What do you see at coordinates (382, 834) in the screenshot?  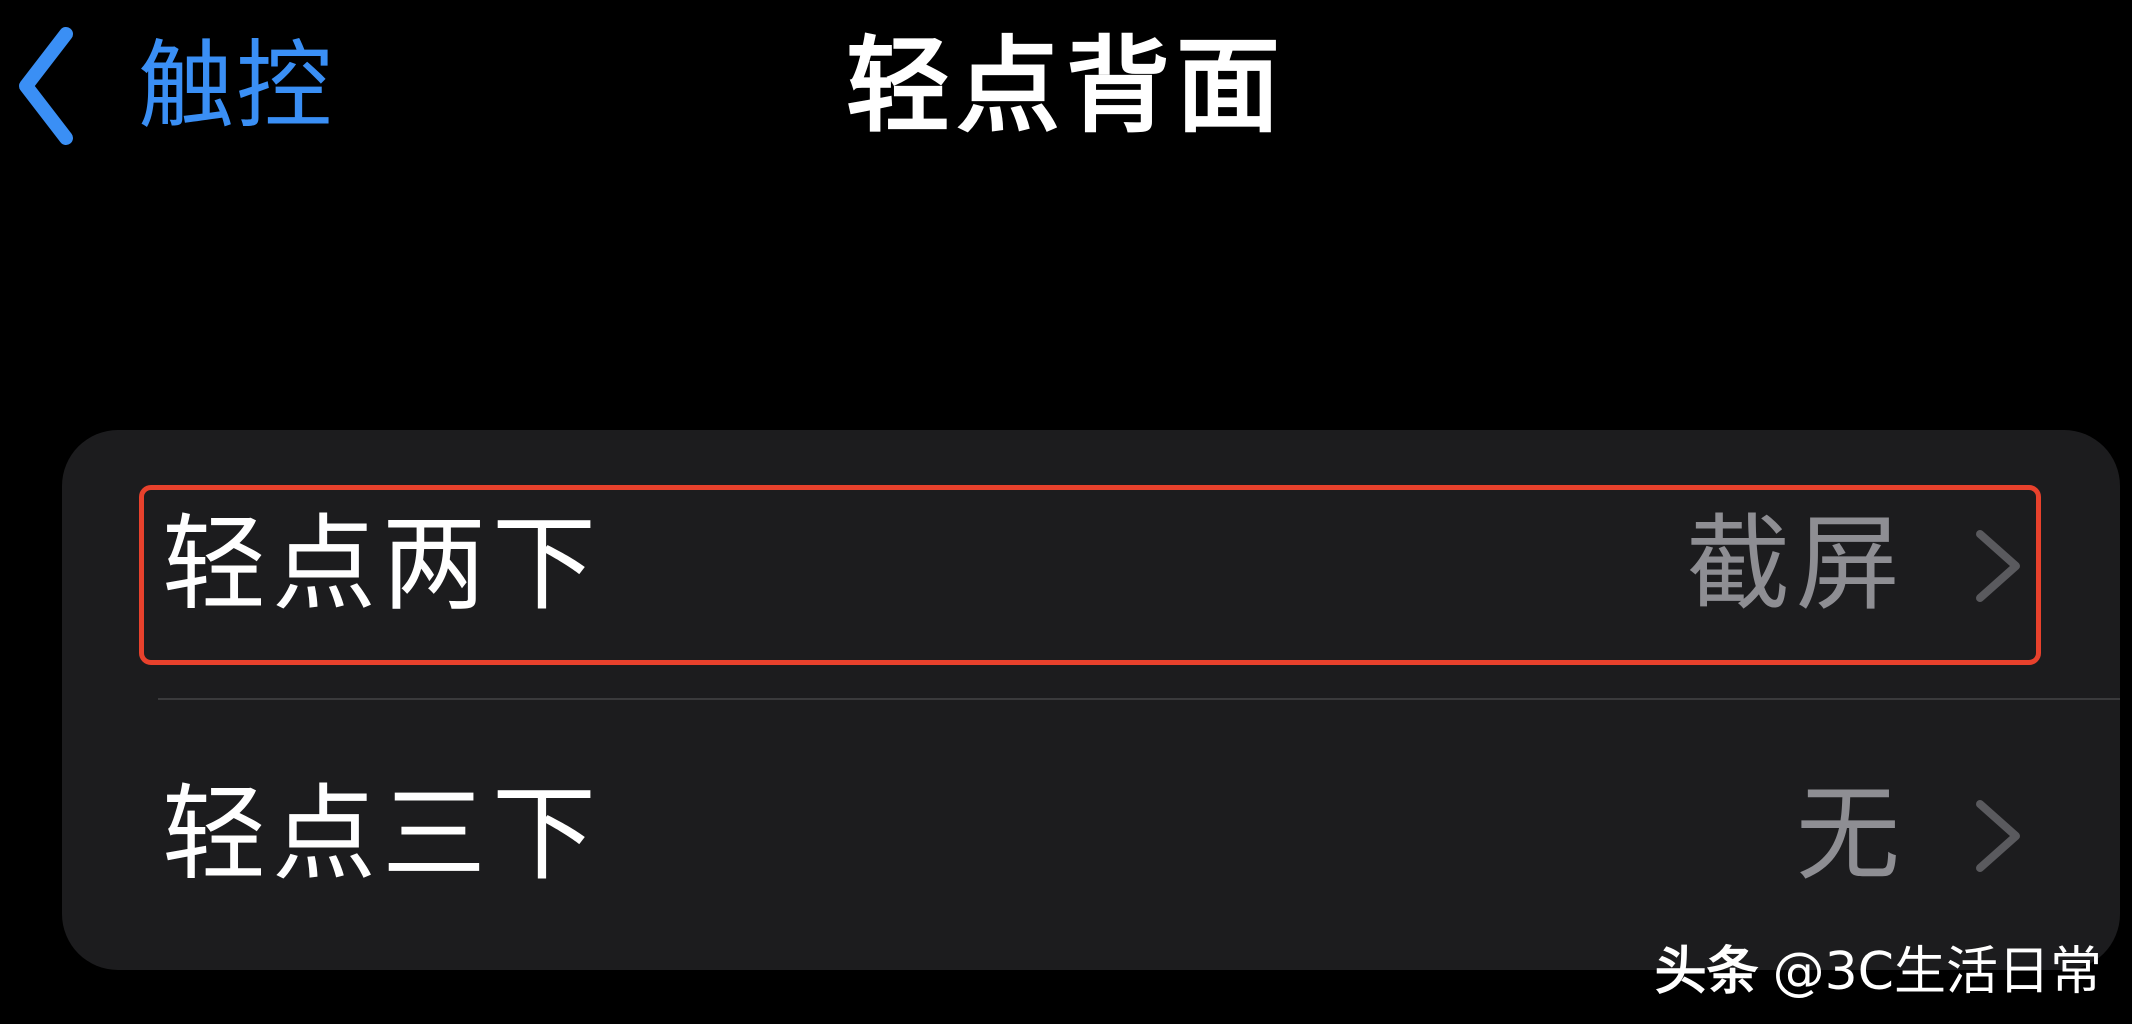 I see `row-label: 轻点三下` at bounding box center [382, 834].